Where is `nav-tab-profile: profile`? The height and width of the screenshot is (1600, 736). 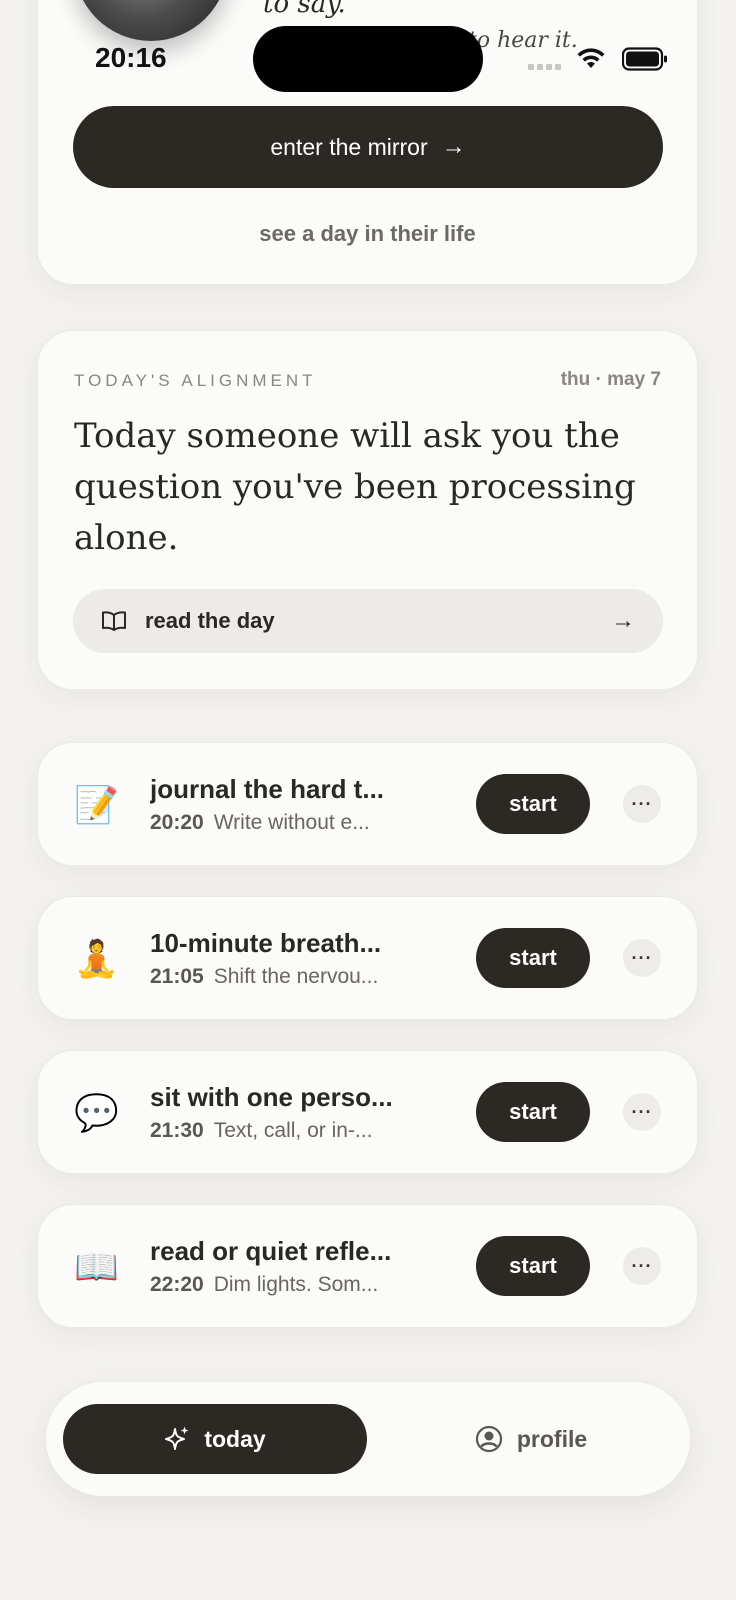 nav-tab-profile: profile is located at coordinates (531, 1439).